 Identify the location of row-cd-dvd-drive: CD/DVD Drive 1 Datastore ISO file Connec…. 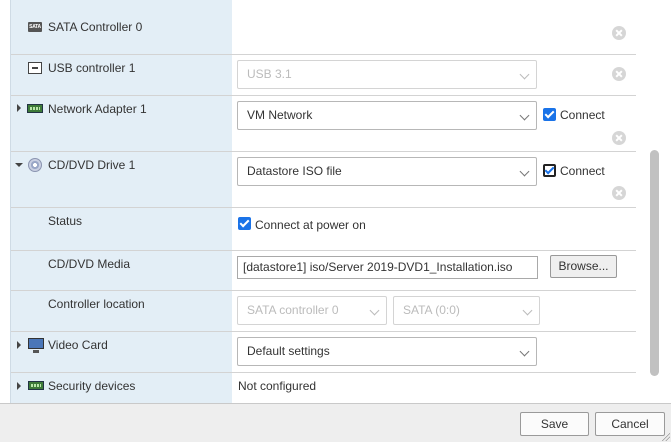
(323, 180).